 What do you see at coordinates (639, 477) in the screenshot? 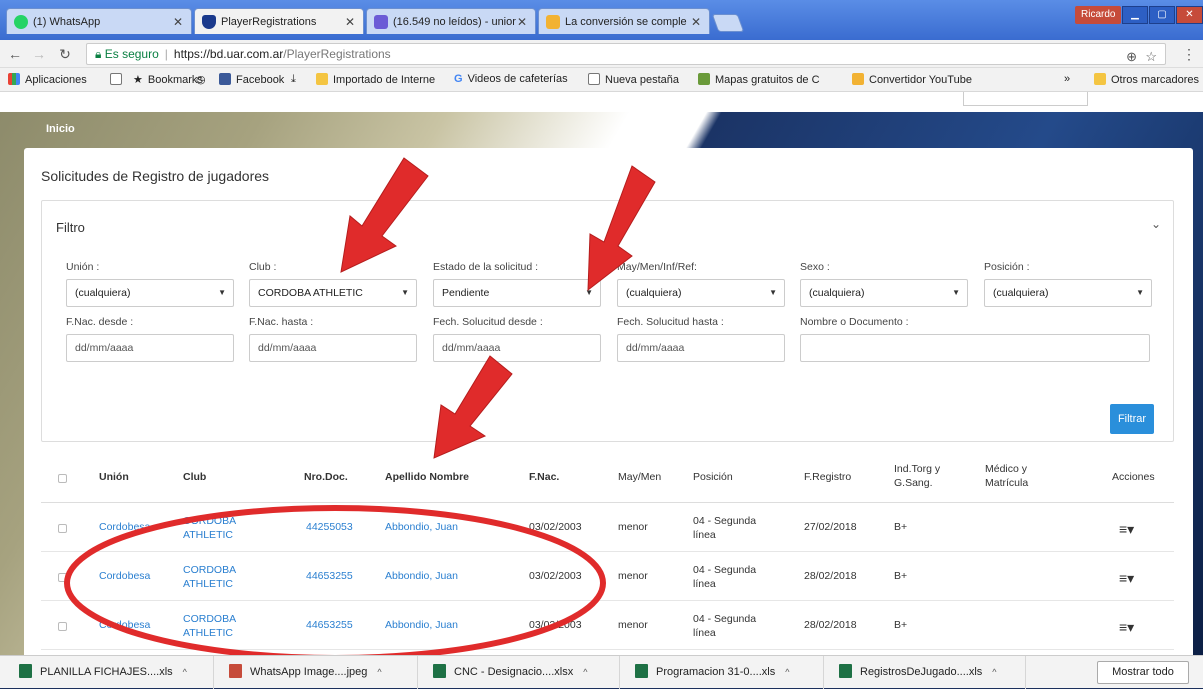
I see `col-category: May/Men` at bounding box center [639, 477].